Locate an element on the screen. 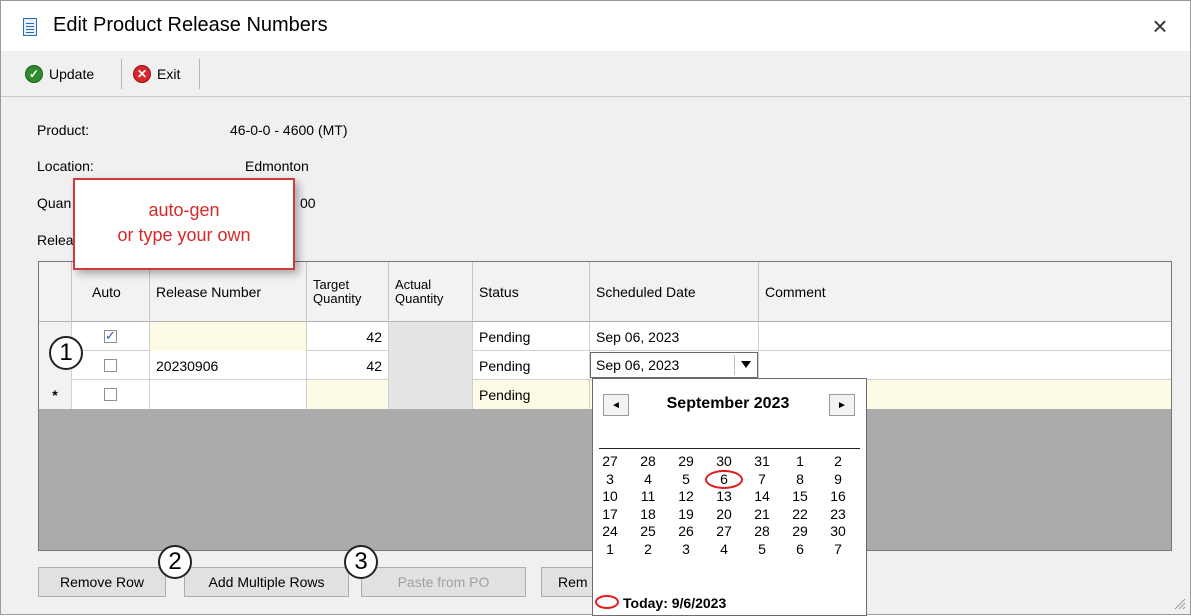  cancel-icon: ✕ is located at coordinates (142, 74).